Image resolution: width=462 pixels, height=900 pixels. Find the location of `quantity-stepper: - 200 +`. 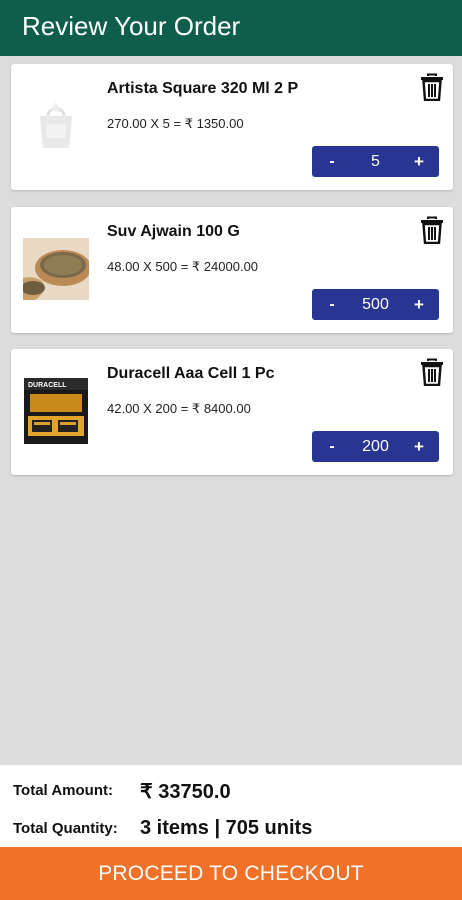

quantity-stepper: - 200 + is located at coordinates (375, 446).